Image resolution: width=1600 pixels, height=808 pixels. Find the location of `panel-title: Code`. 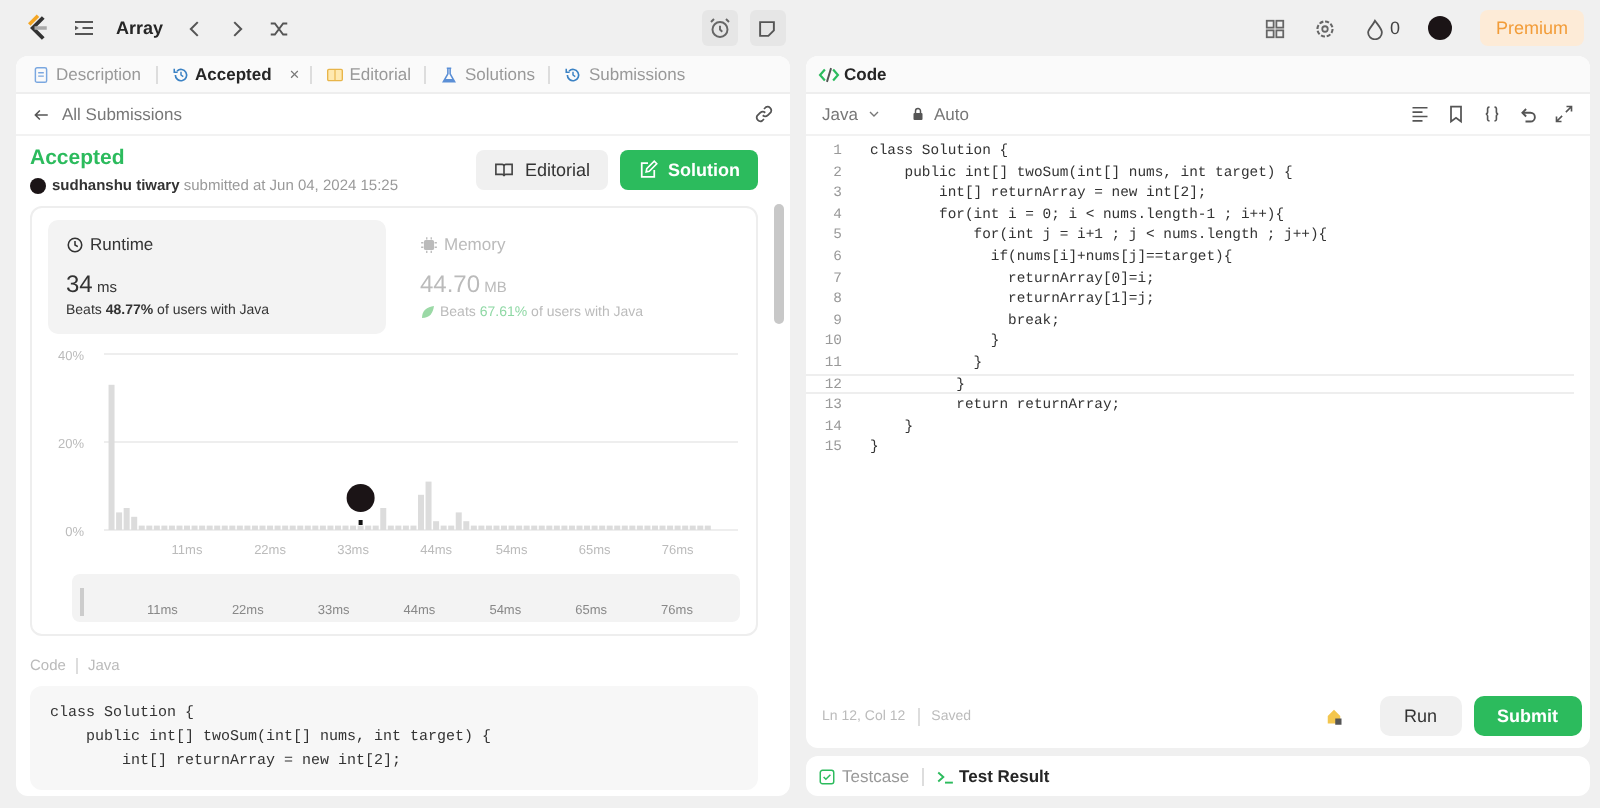

panel-title: Code is located at coordinates (865, 74).